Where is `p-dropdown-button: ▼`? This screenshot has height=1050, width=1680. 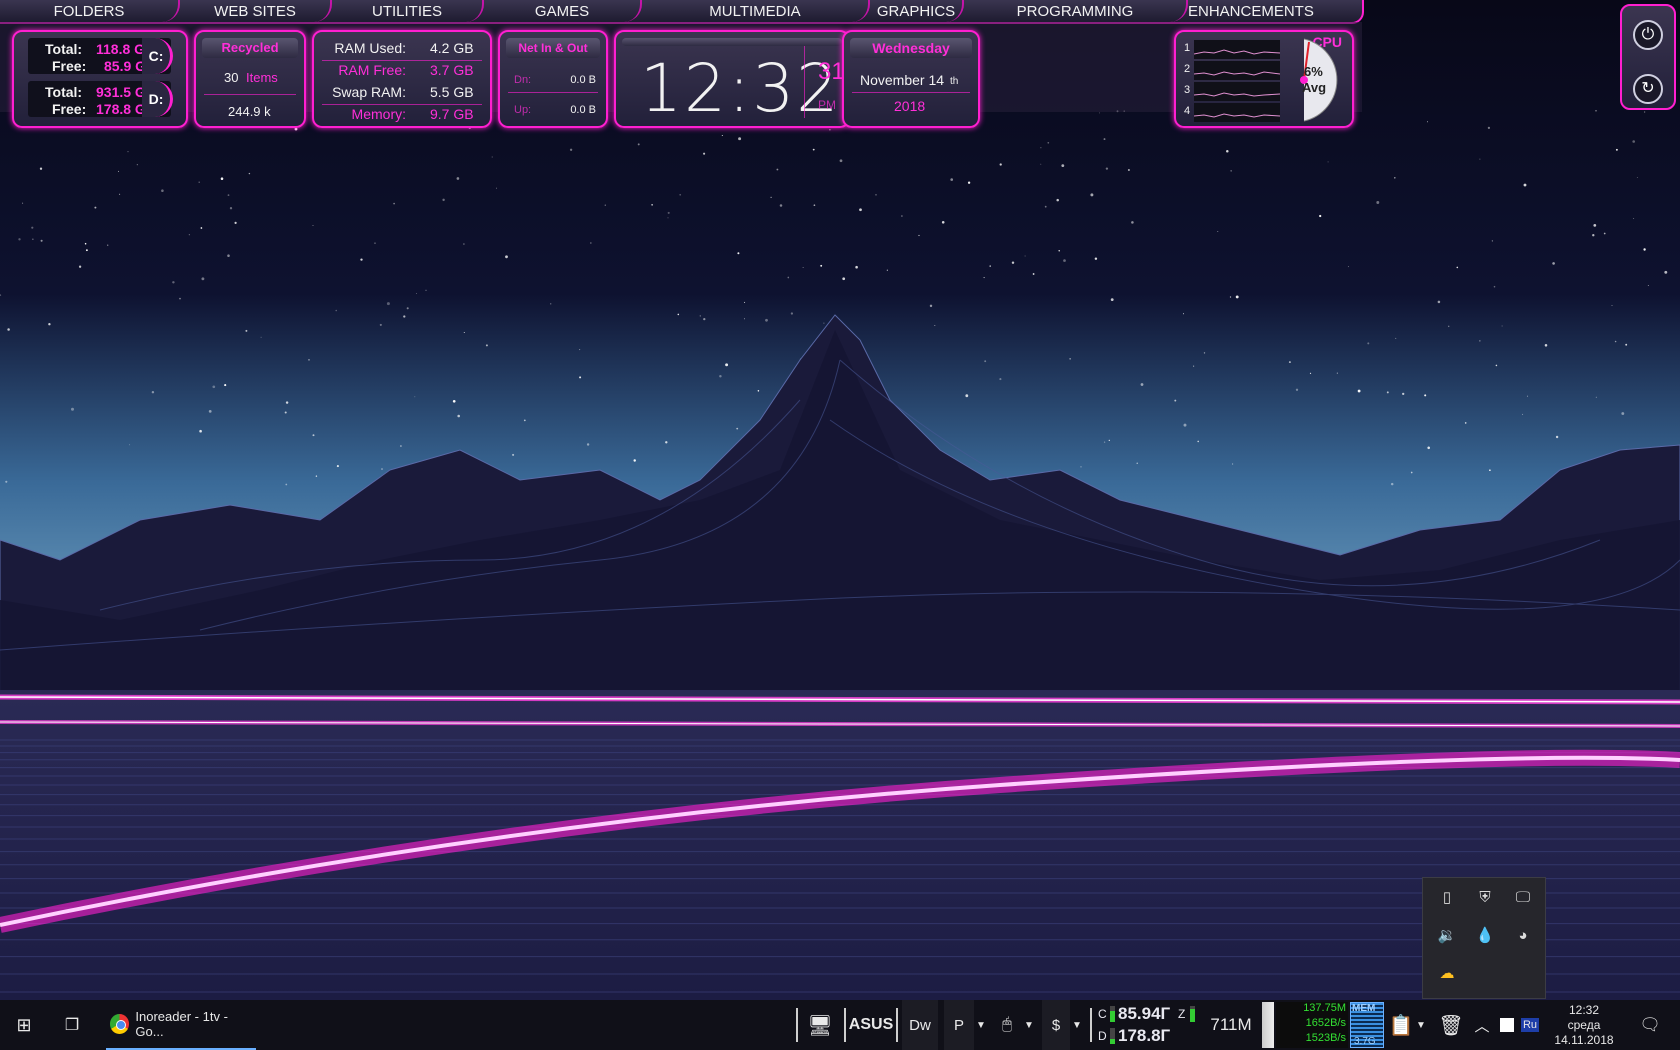 p-dropdown-button: ▼ is located at coordinates (981, 1025).